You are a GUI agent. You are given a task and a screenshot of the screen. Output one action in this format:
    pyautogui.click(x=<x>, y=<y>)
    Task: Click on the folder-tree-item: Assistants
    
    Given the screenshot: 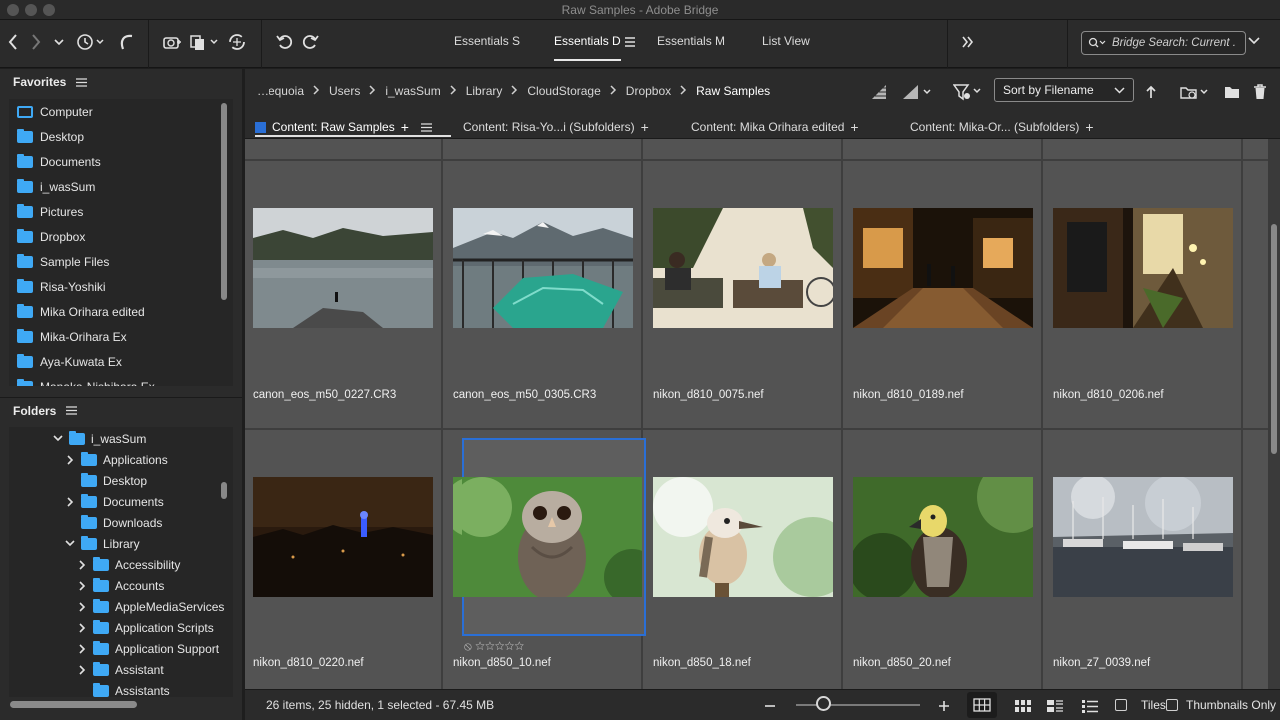 What is the action you would take?
    pyautogui.click(x=121, y=688)
    